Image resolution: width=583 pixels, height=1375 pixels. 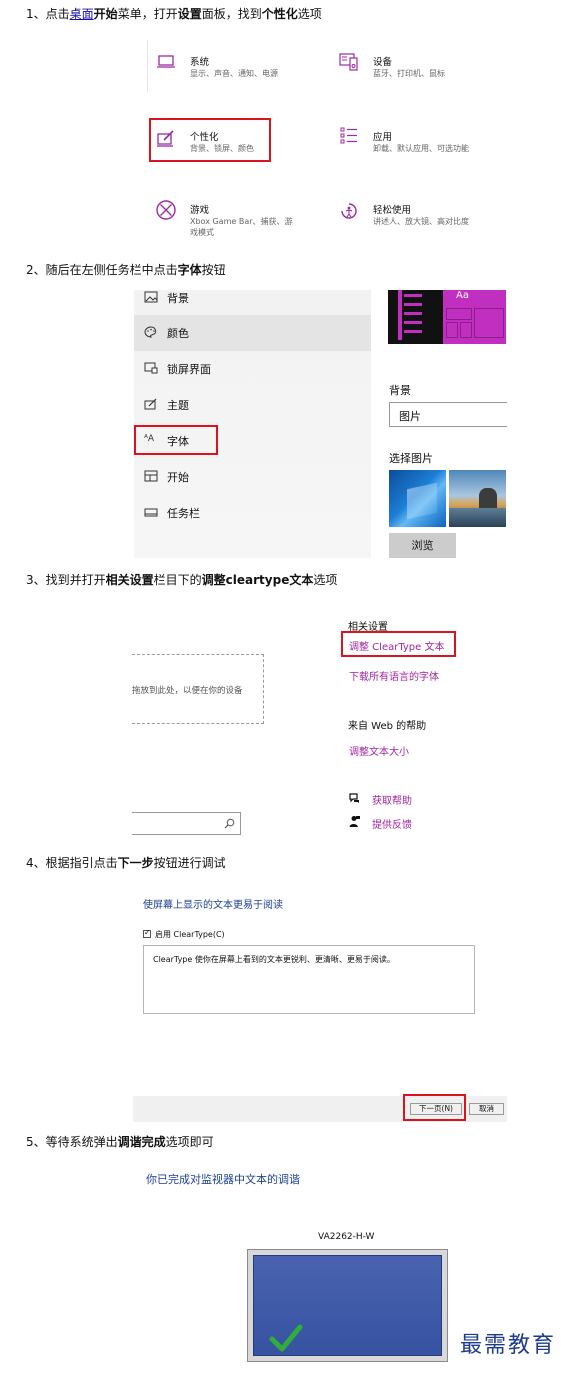 What do you see at coordinates (151, 476) in the screenshot?
I see `start-icon` at bounding box center [151, 476].